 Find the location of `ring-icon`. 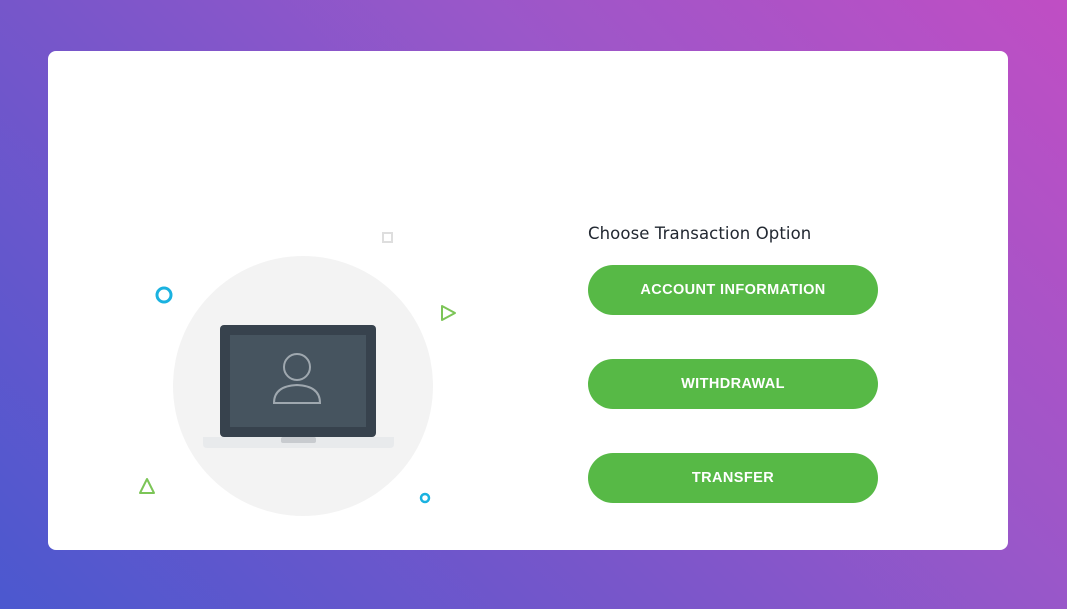

ring-icon is located at coordinates (164, 295).